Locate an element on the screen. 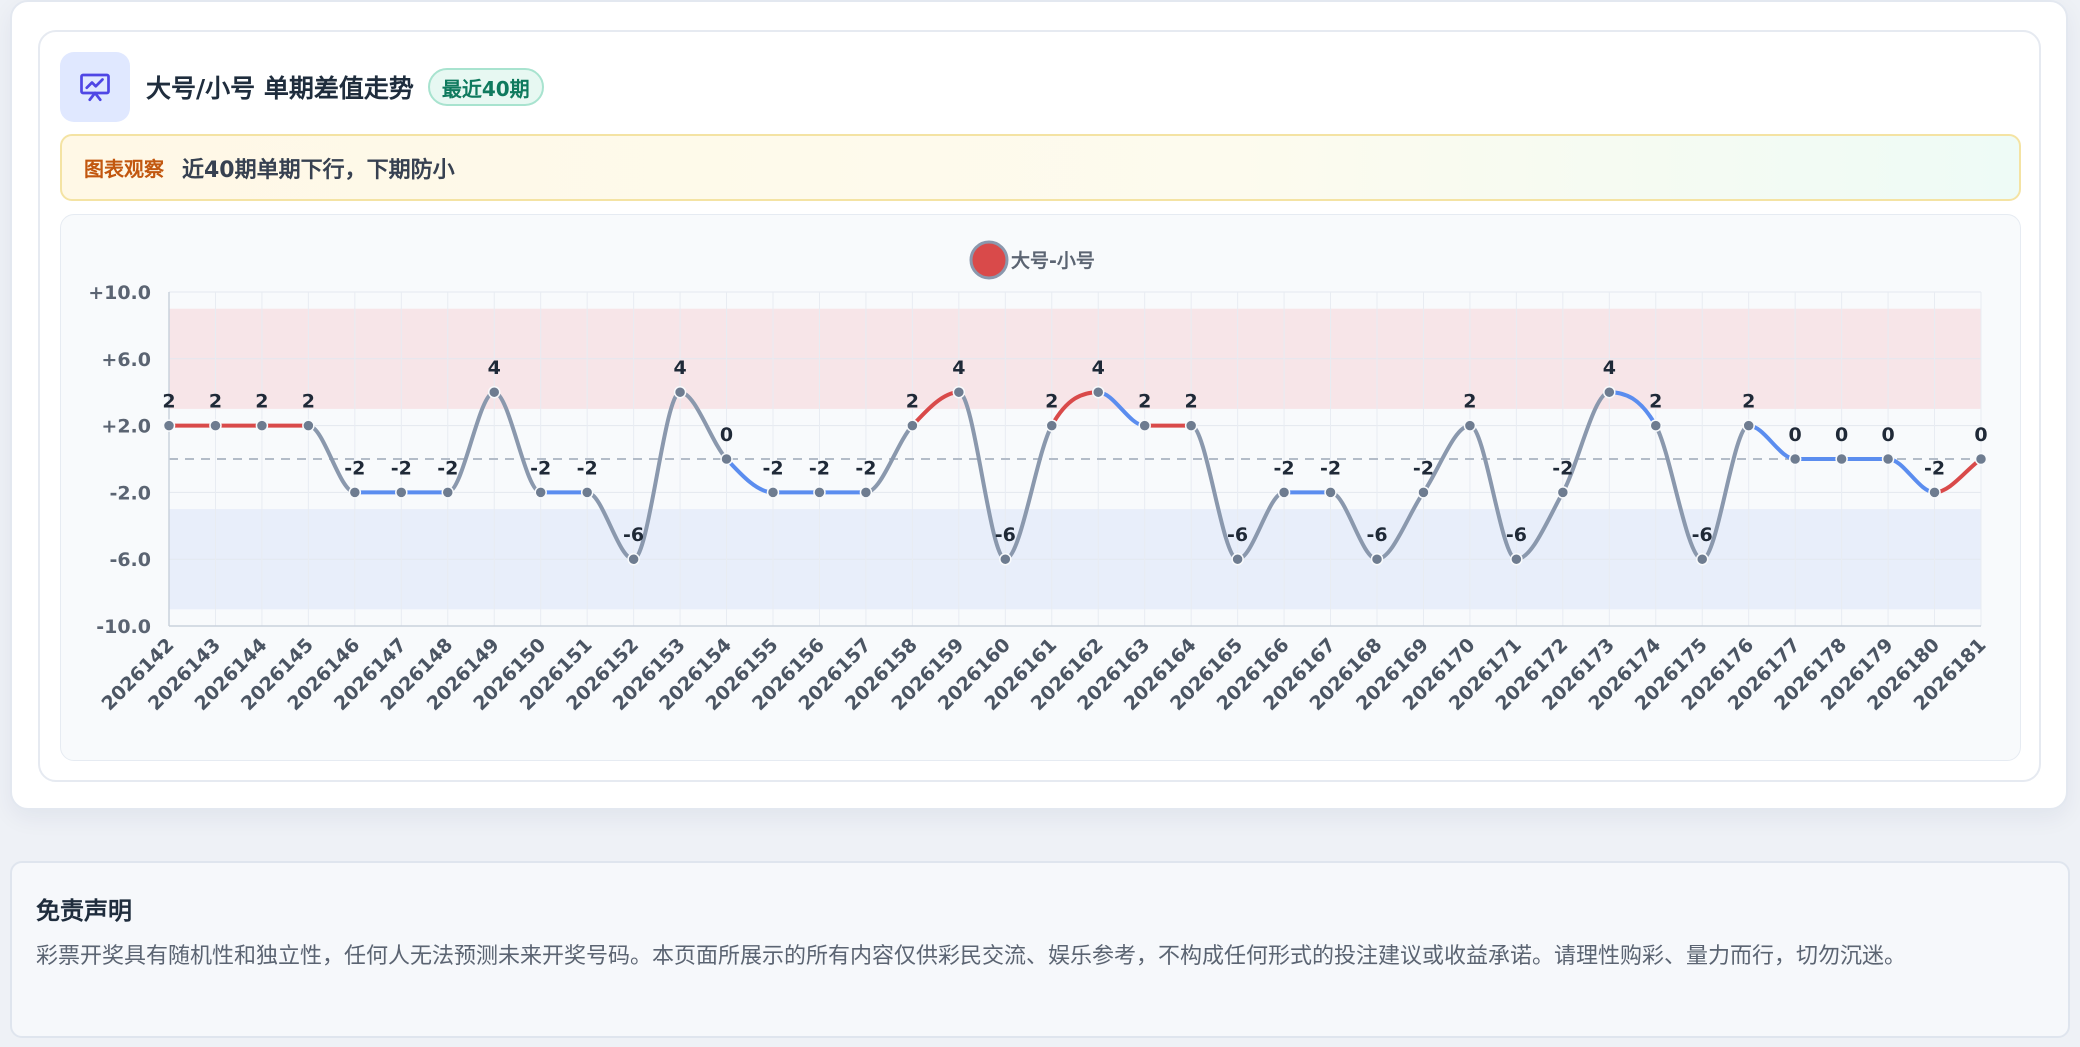  legend-label: 大号-小号 is located at coordinates (1053, 260).